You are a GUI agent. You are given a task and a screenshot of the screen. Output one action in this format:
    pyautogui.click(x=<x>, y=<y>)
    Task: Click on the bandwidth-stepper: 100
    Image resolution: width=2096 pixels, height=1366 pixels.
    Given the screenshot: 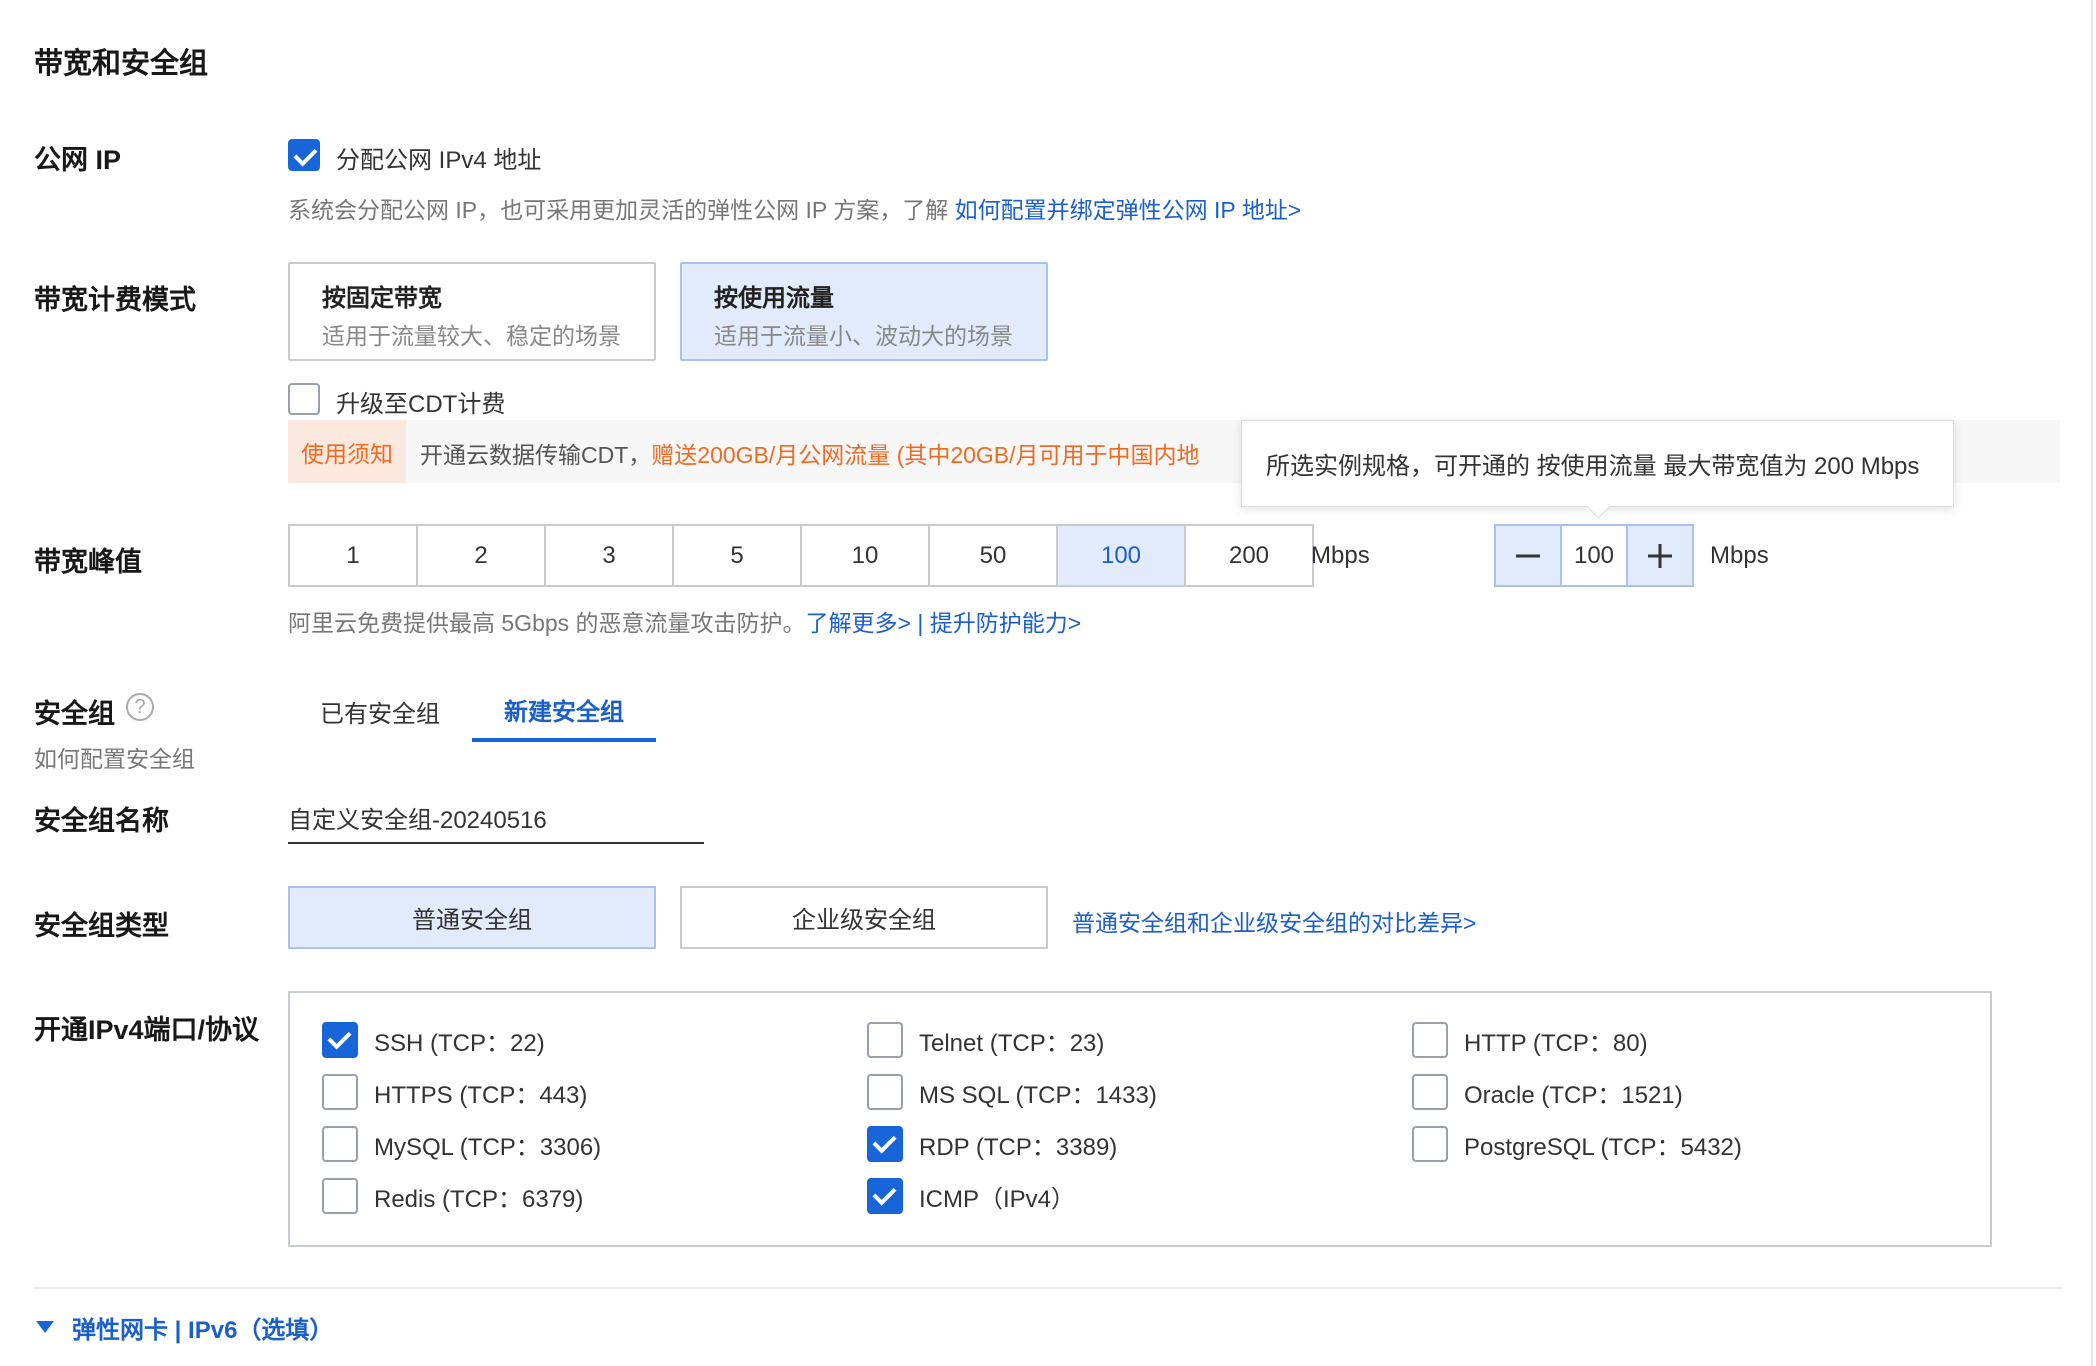 What is the action you would take?
    pyautogui.click(x=1594, y=555)
    